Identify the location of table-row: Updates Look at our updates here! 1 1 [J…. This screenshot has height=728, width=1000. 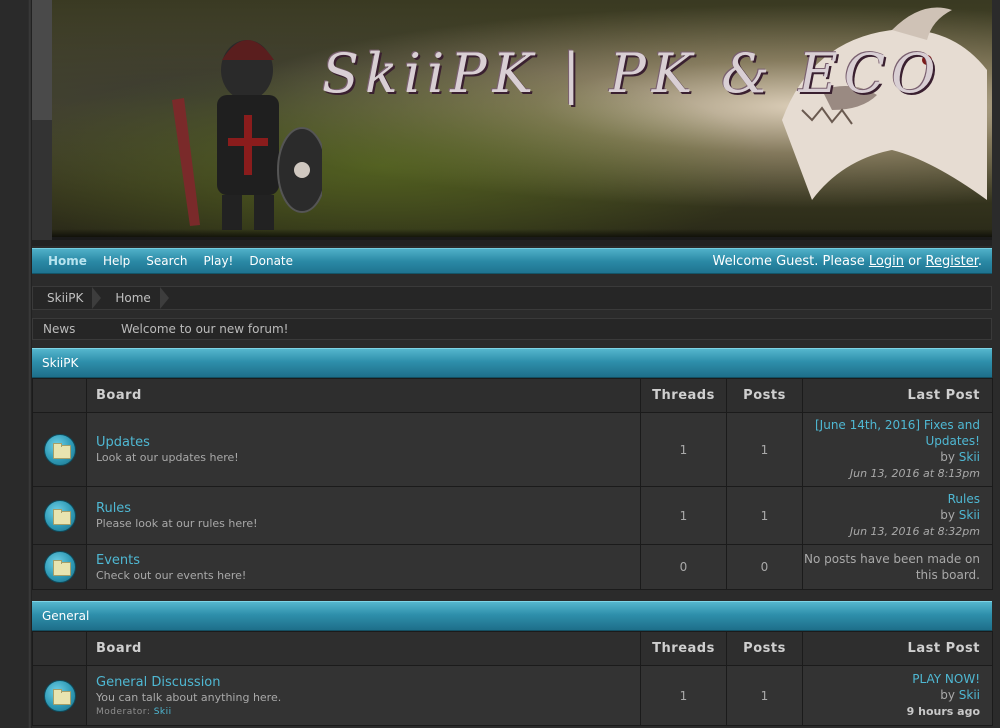
(512, 449).